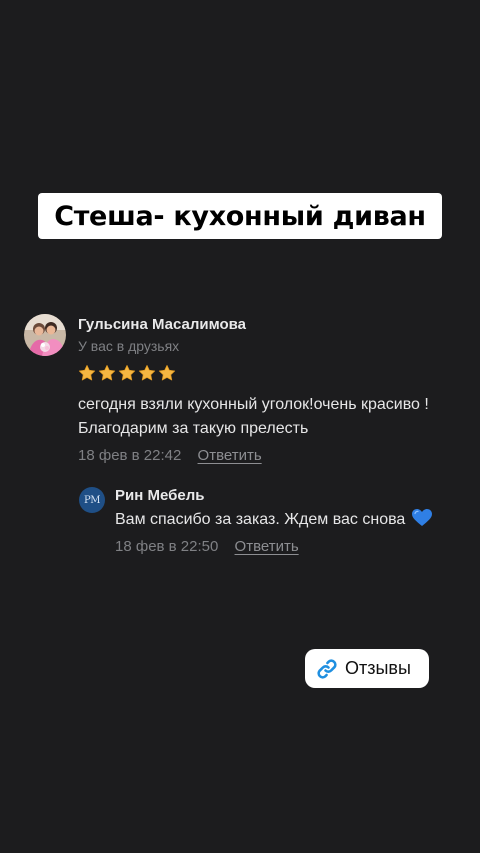 Image resolution: width=480 pixels, height=853 pixels. I want to click on avatar, so click(45, 335).